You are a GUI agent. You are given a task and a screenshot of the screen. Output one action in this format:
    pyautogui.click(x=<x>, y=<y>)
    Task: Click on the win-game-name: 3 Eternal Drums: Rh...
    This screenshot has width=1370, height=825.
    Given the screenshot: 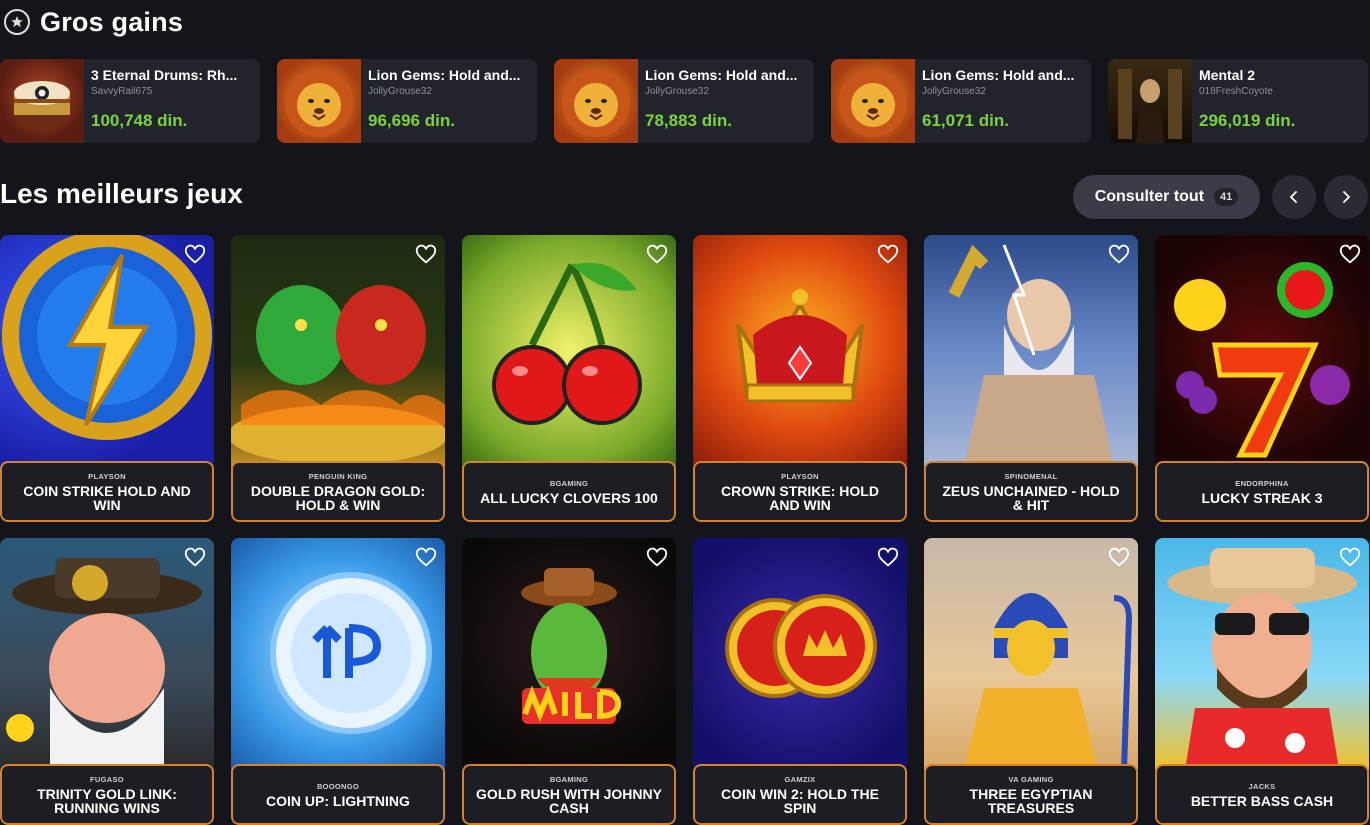 What is the action you would take?
    pyautogui.click(x=164, y=75)
    